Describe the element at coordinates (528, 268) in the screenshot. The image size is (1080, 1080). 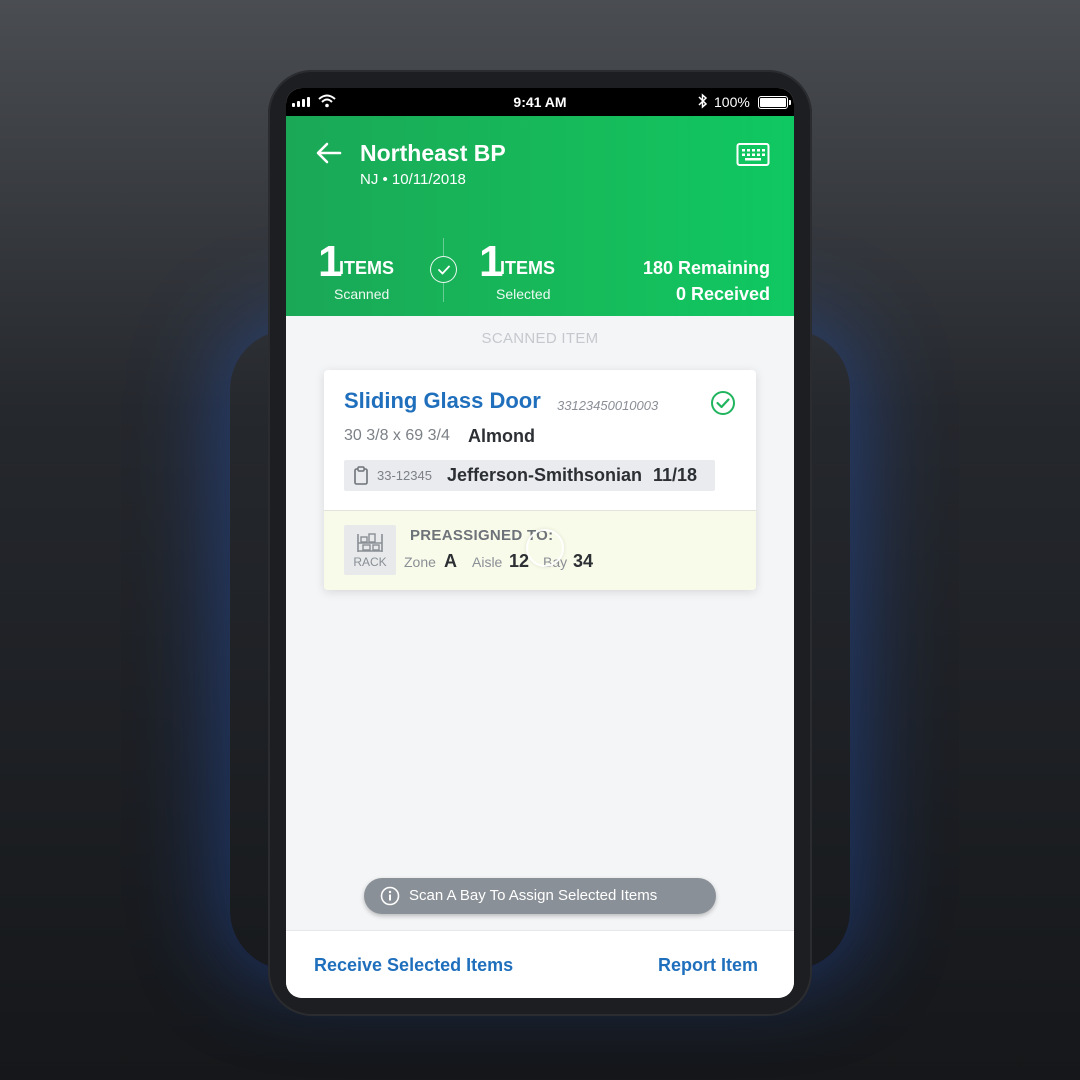
I see `selected-unit: ITEMS` at that location.